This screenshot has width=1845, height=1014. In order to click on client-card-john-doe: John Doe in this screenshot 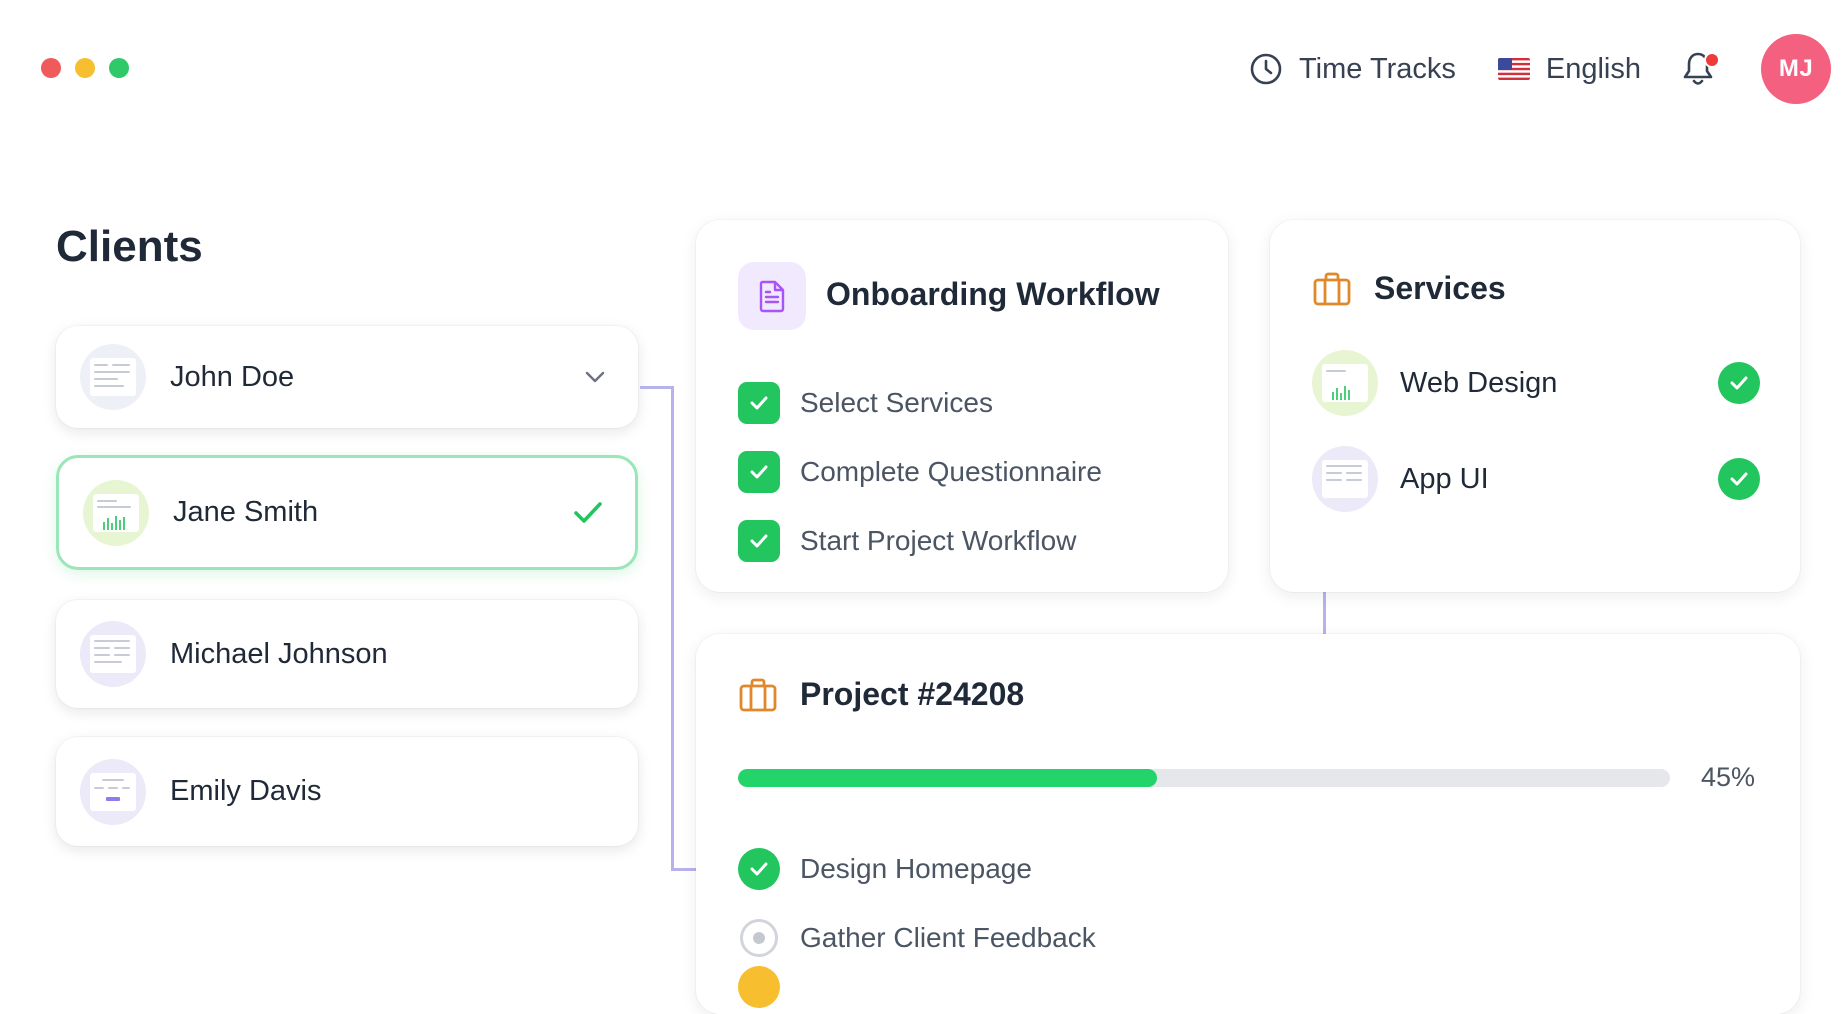, I will do `click(347, 377)`.